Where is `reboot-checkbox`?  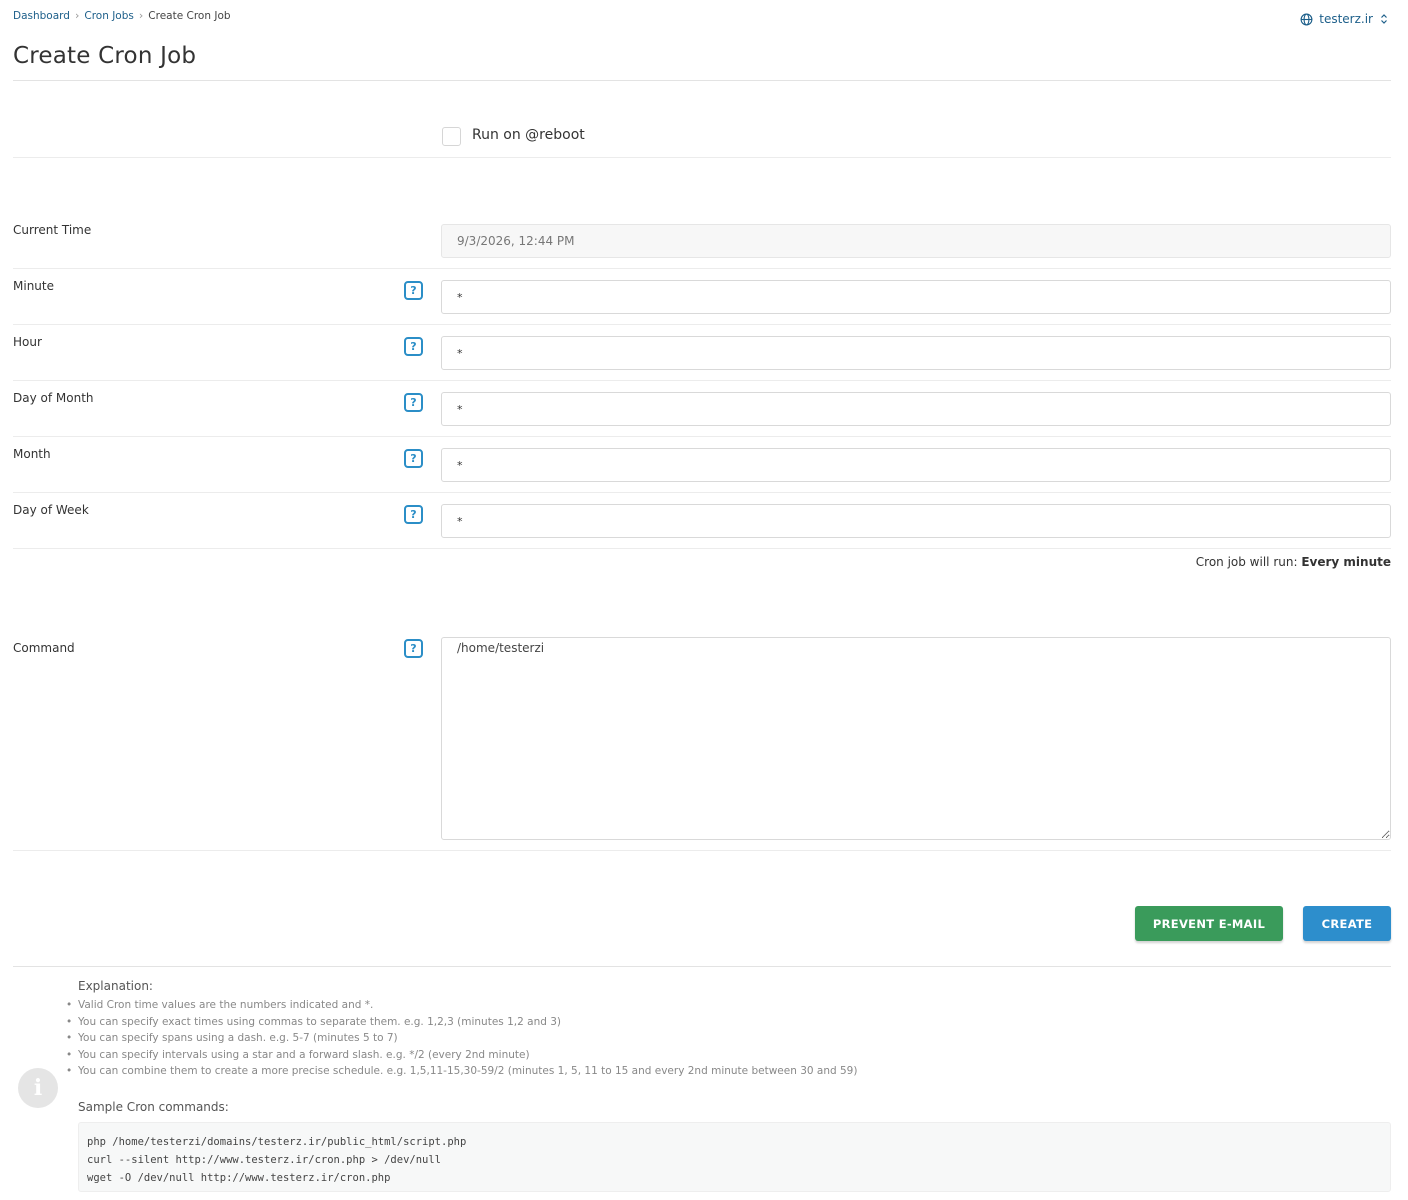 reboot-checkbox is located at coordinates (451, 136).